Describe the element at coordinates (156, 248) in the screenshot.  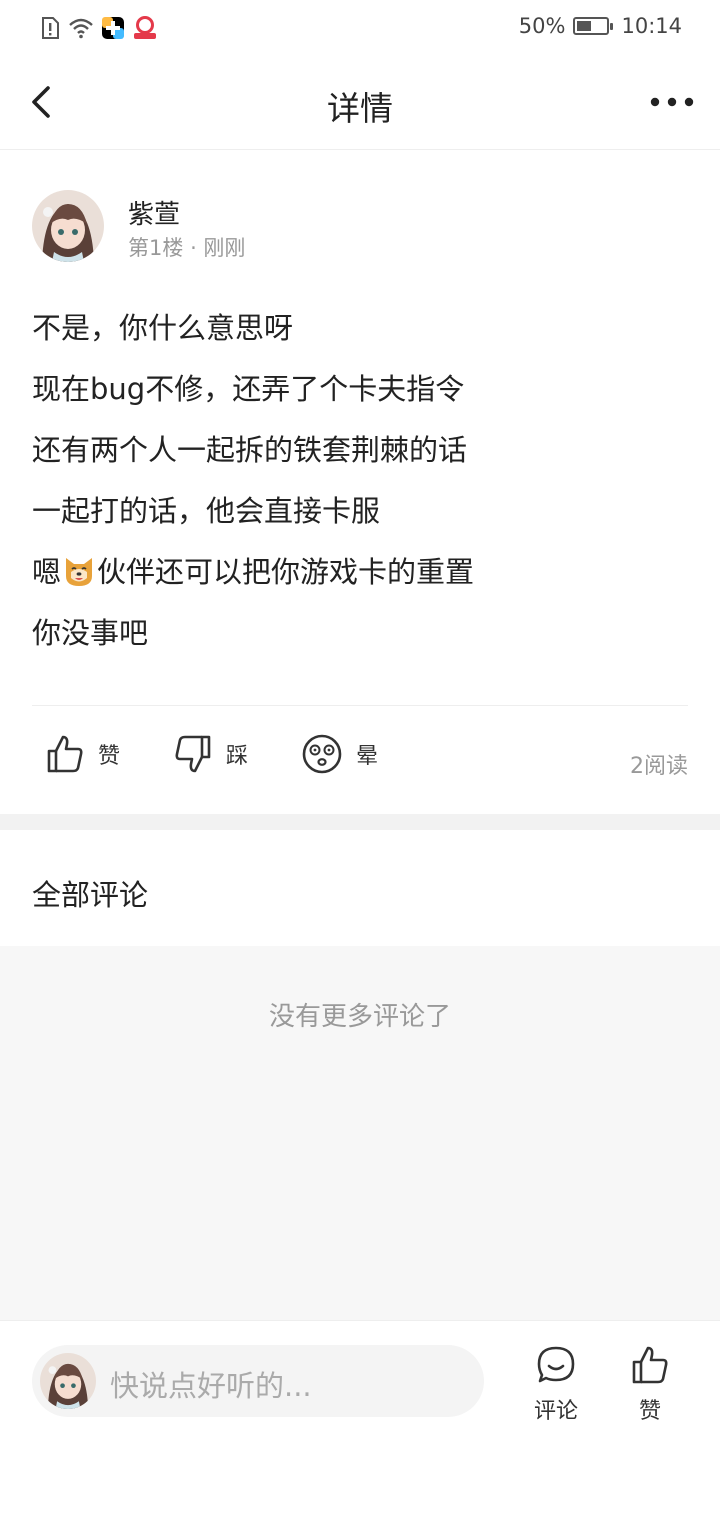
I see `floor-number: 第1楼` at that location.